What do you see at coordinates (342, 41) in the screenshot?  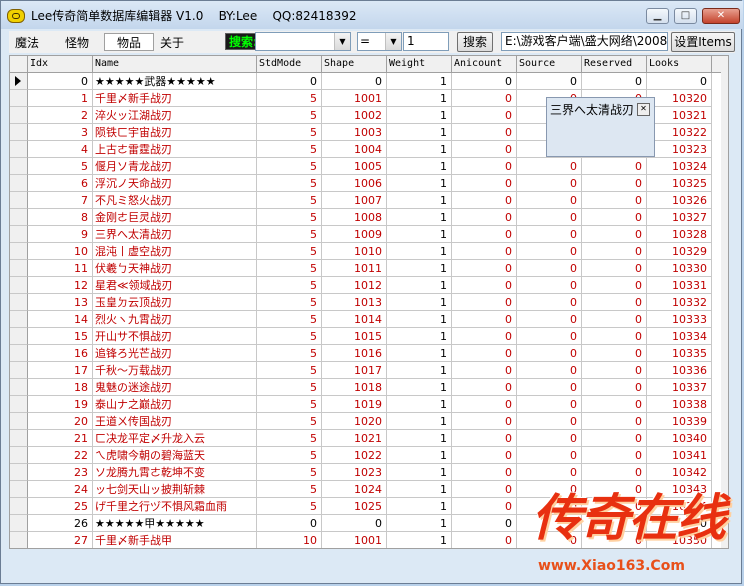 I see `chevron-down-icon: ▼` at bounding box center [342, 41].